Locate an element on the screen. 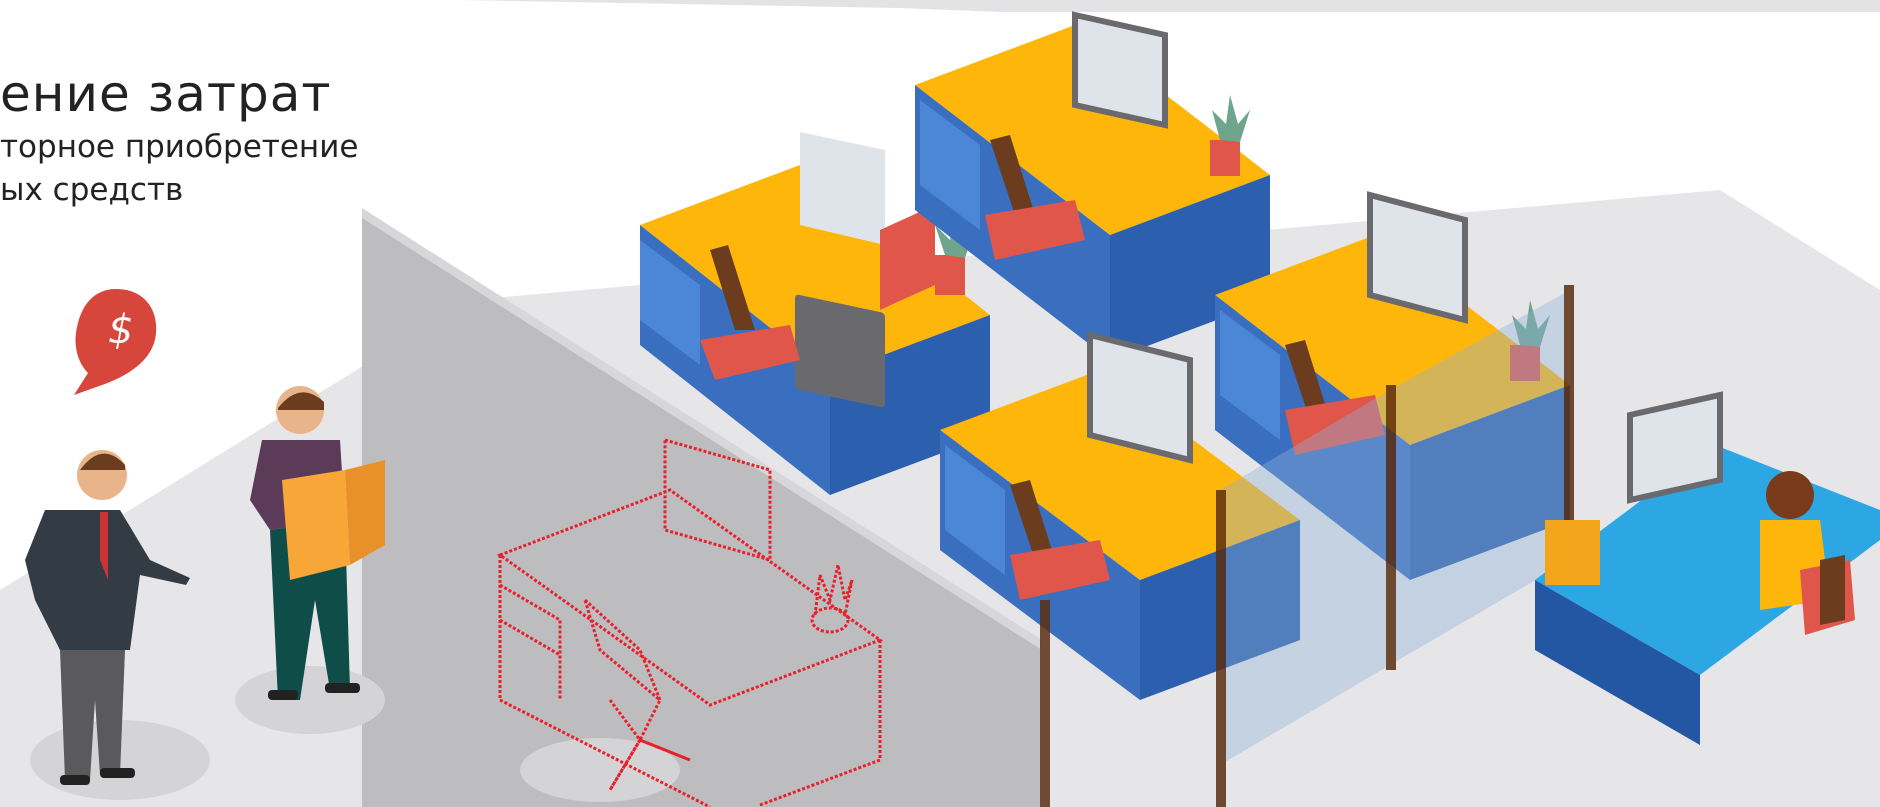 This screenshot has width=1880, height=807. shadow is located at coordinates (310, 700).